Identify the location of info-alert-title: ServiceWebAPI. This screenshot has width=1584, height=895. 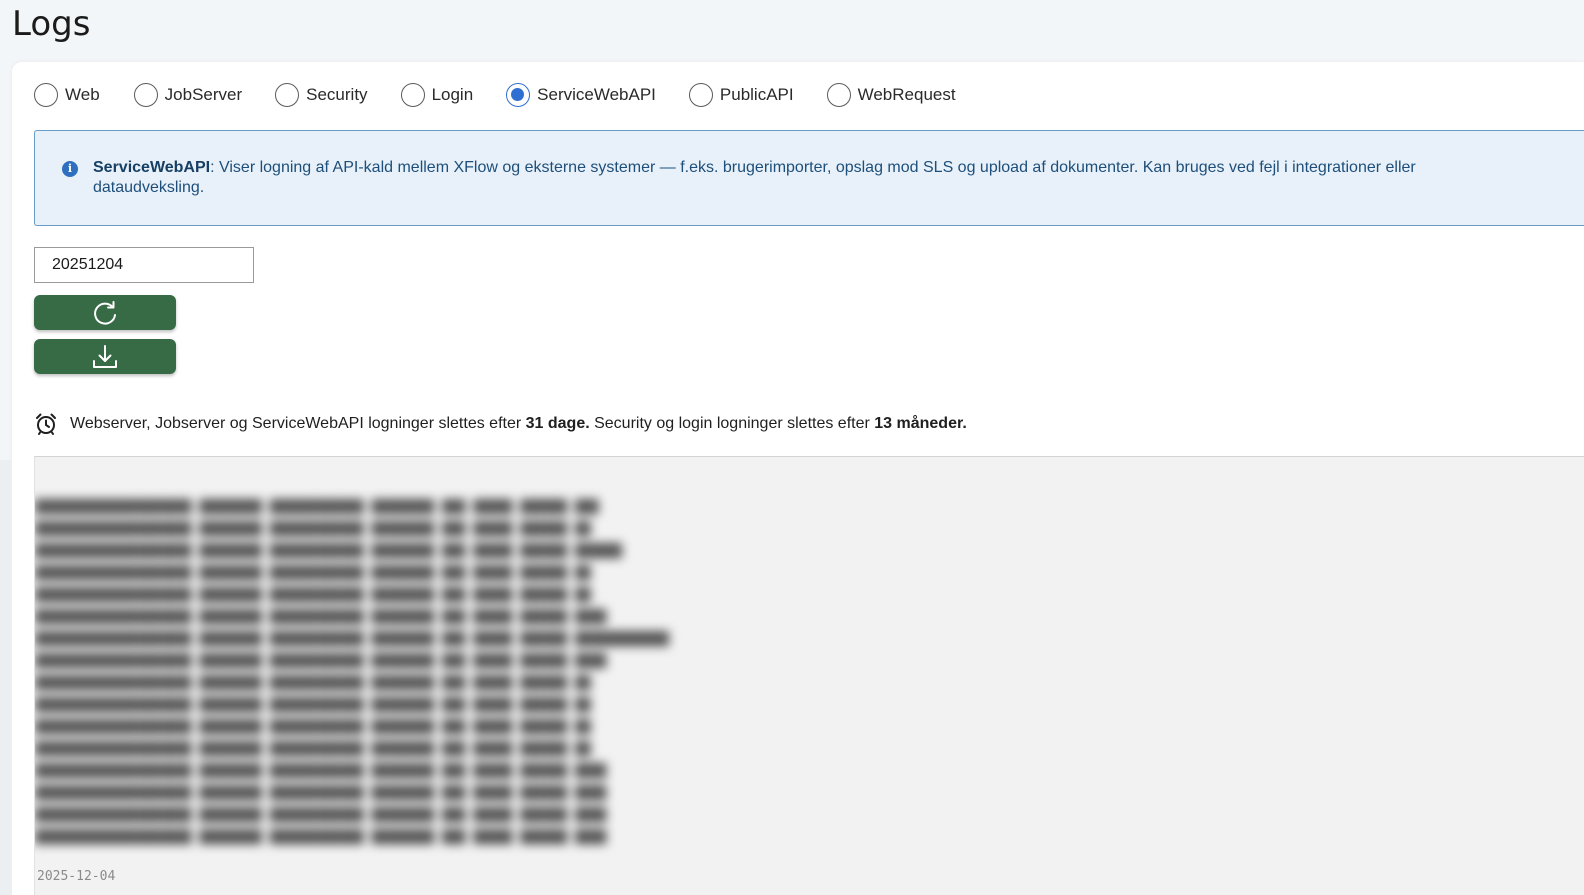
(152, 167).